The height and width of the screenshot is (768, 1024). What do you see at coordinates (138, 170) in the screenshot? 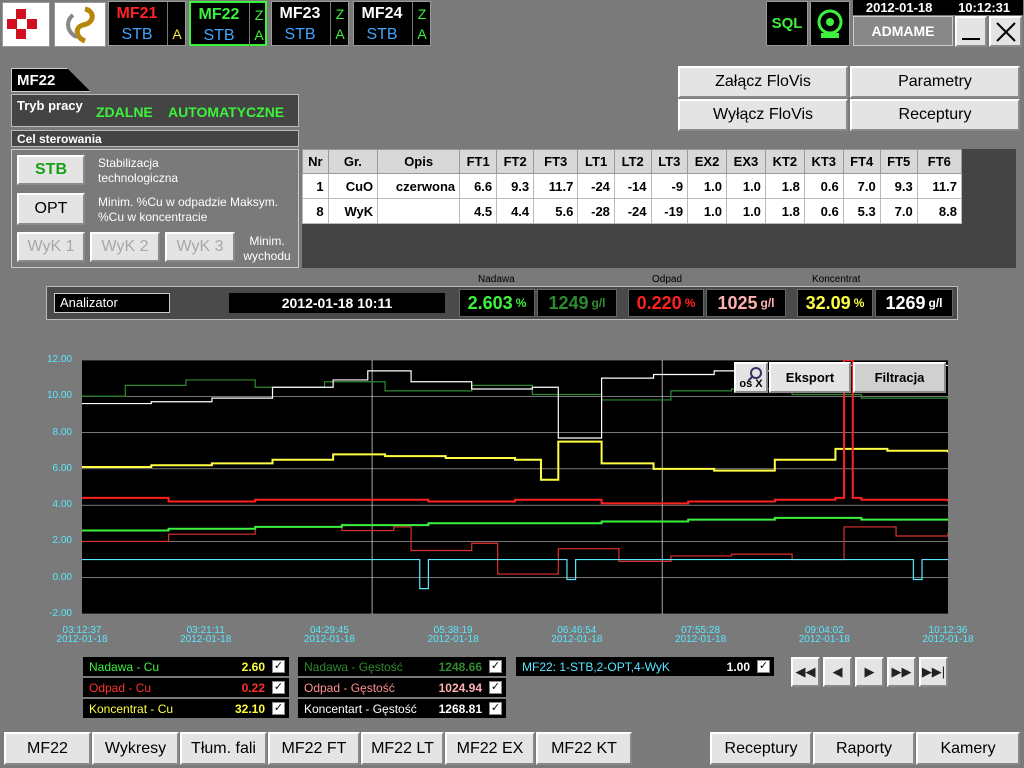
I see `stb-description: Stabilizacja technologiczna` at bounding box center [138, 170].